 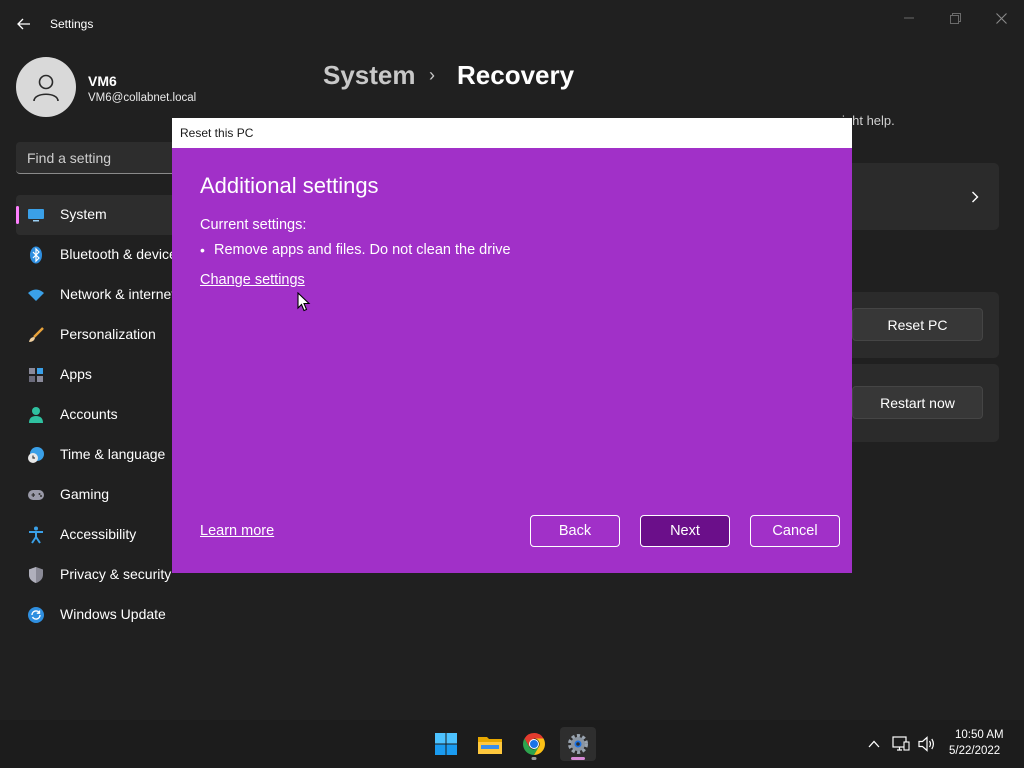 I want to click on minimize-icon, so click(x=909, y=18).